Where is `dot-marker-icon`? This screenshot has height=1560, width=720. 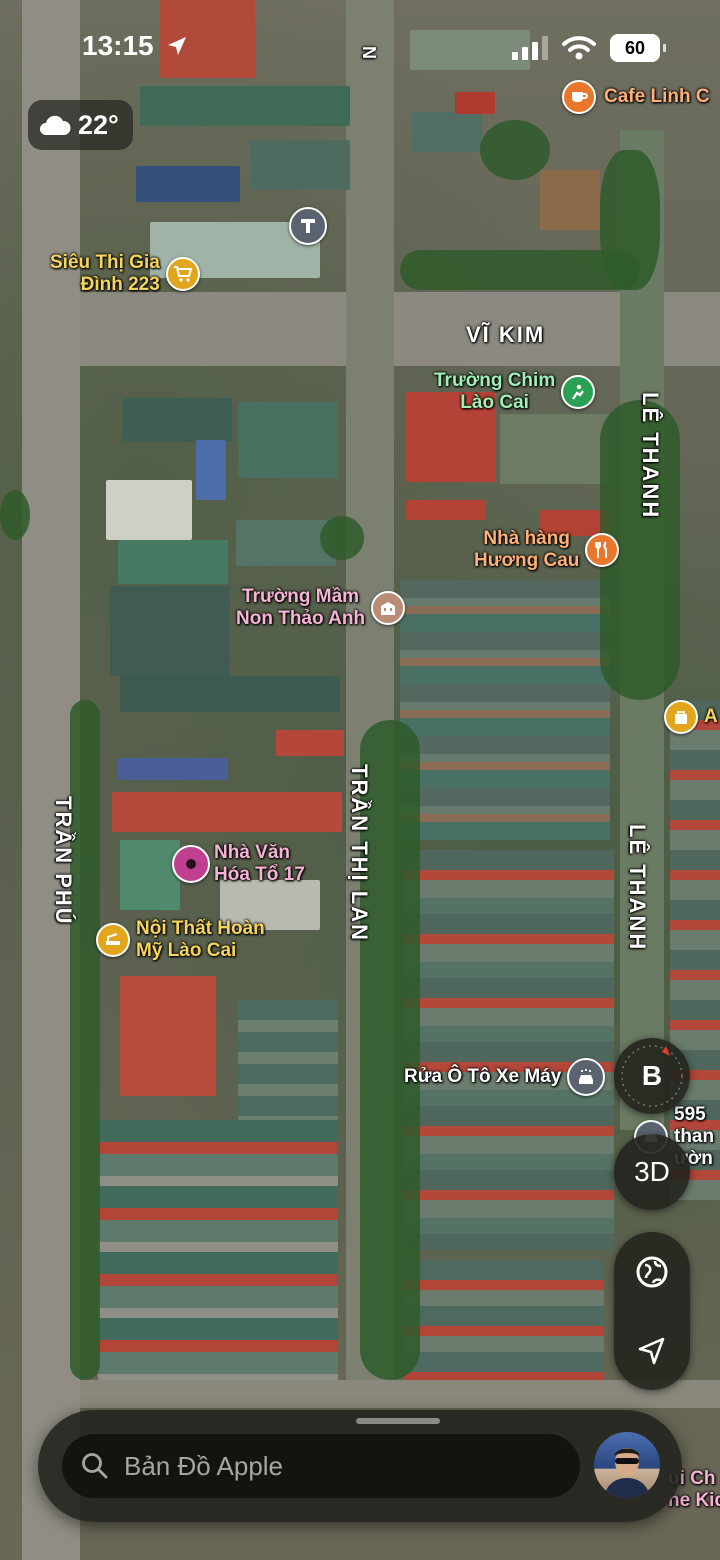
dot-marker-icon is located at coordinates (191, 864).